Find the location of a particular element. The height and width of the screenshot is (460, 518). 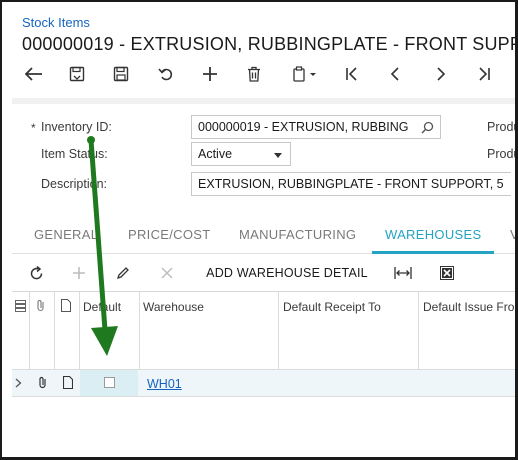

required-marker: * is located at coordinates (33, 128).